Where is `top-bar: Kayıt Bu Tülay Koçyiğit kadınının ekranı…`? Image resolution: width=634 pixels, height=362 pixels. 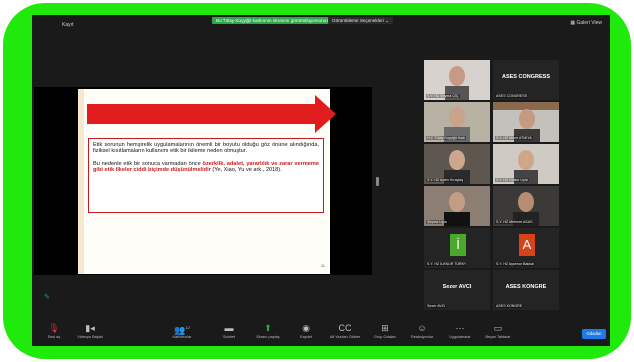
top-bar: Kayıt Bu Tülay Koçyiğit kadınının ekranı… is located at coordinates (321, 21).